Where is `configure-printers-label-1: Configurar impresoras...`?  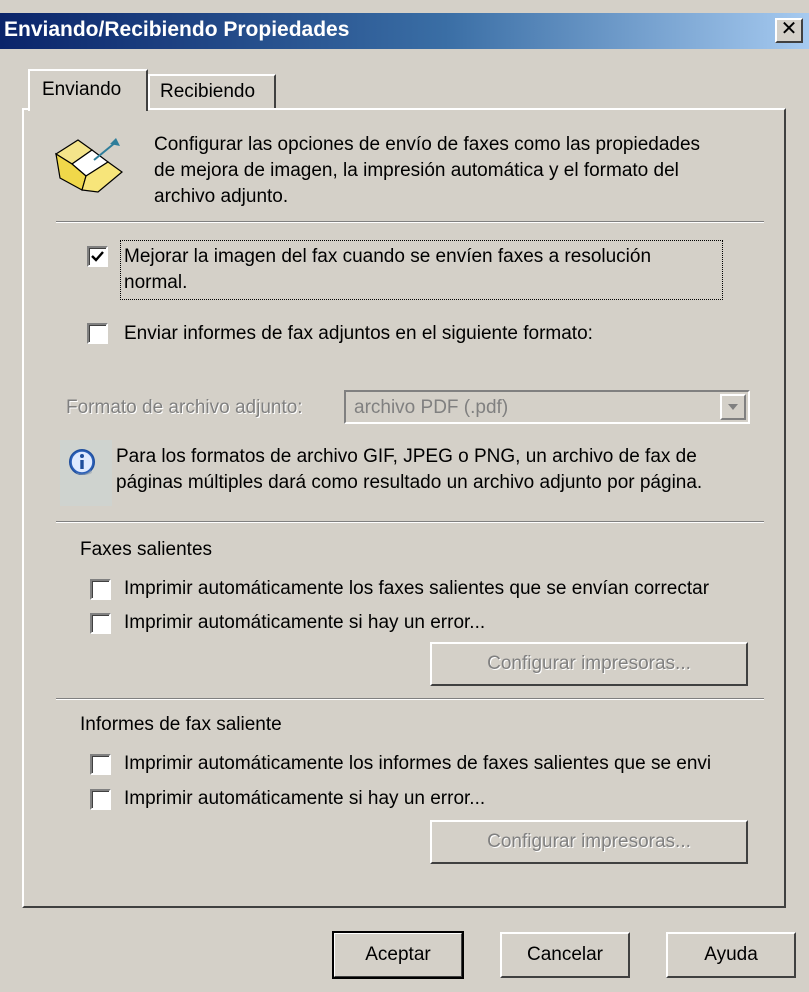 configure-printers-label-1: Configurar impresoras... is located at coordinates (589, 663).